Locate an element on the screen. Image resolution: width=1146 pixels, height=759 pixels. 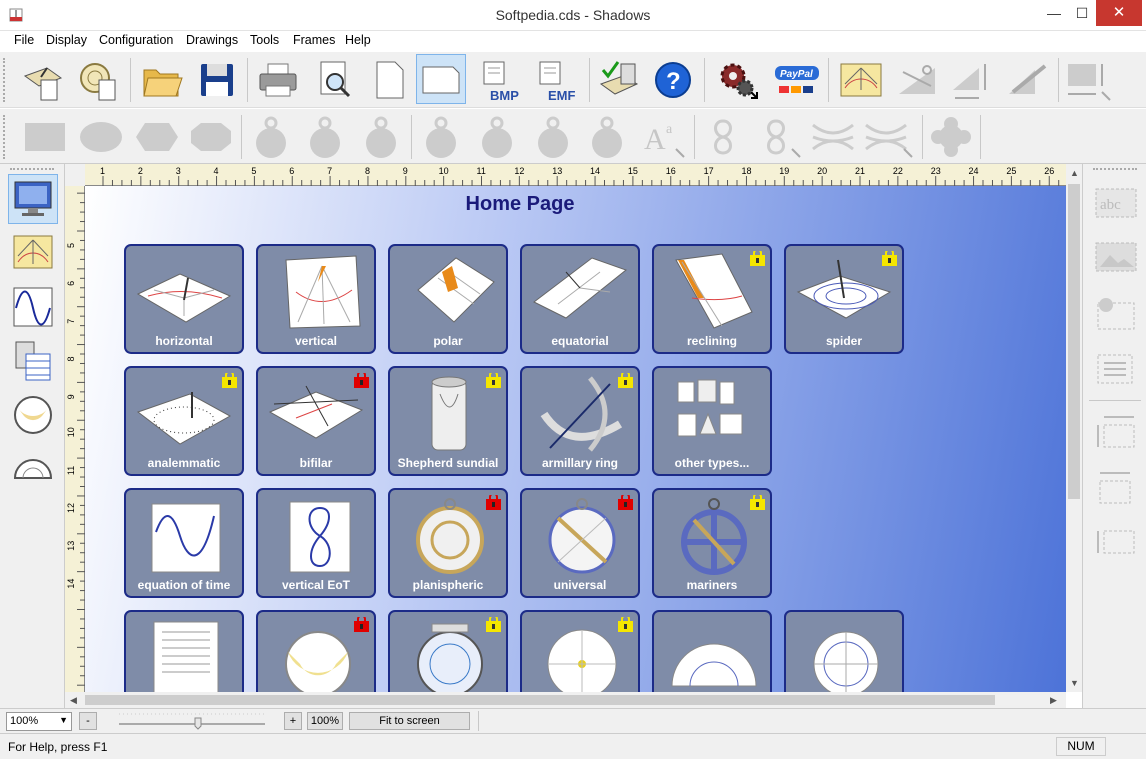
help-button: ? is located at coordinates (673, 80).